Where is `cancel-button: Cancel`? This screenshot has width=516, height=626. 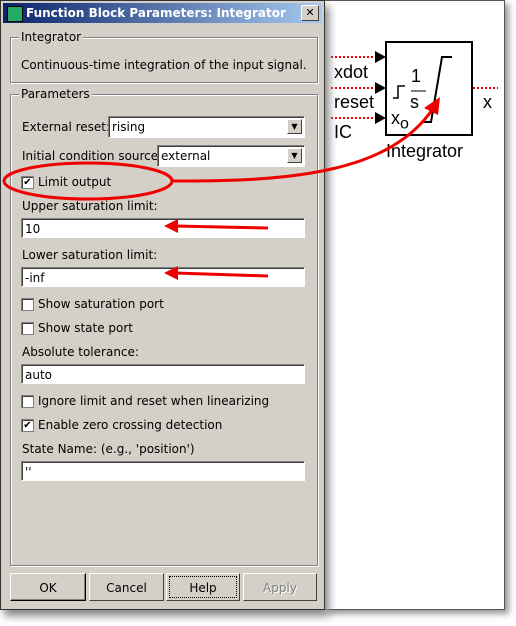 cancel-button: Cancel is located at coordinates (126, 587).